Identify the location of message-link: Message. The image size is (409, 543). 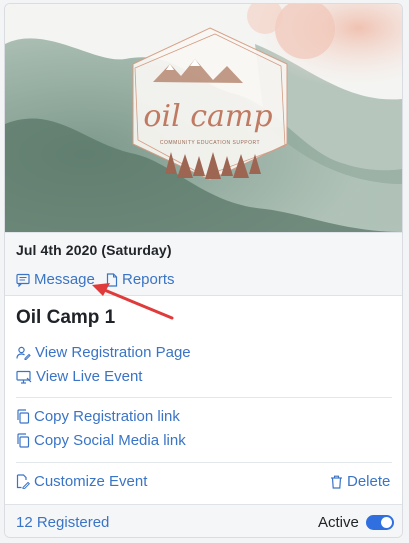
(55, 279).